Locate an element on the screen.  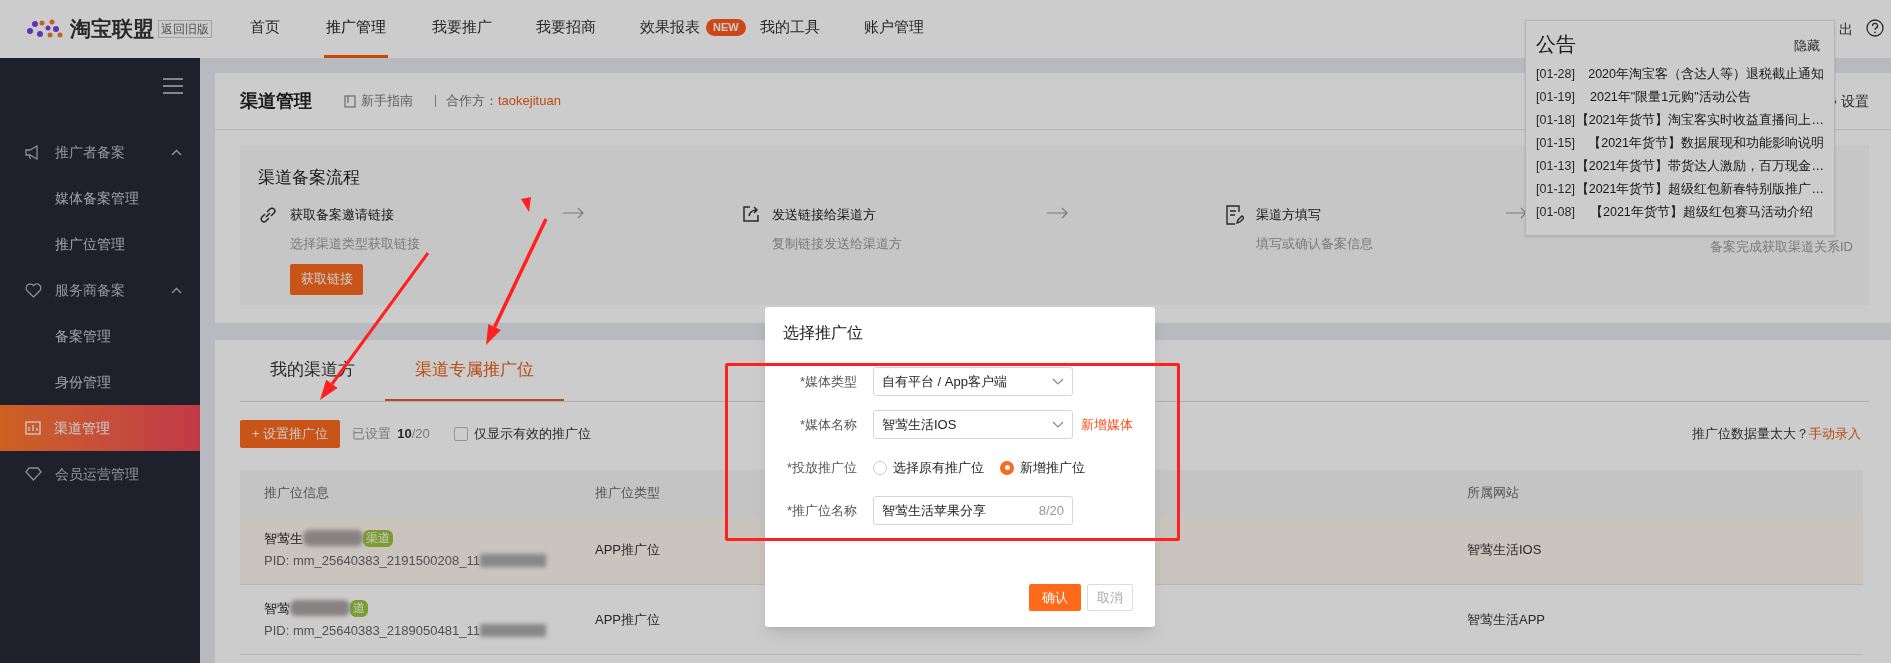
radio-label: 新增推广位 is located at coordinates (1052, 467).